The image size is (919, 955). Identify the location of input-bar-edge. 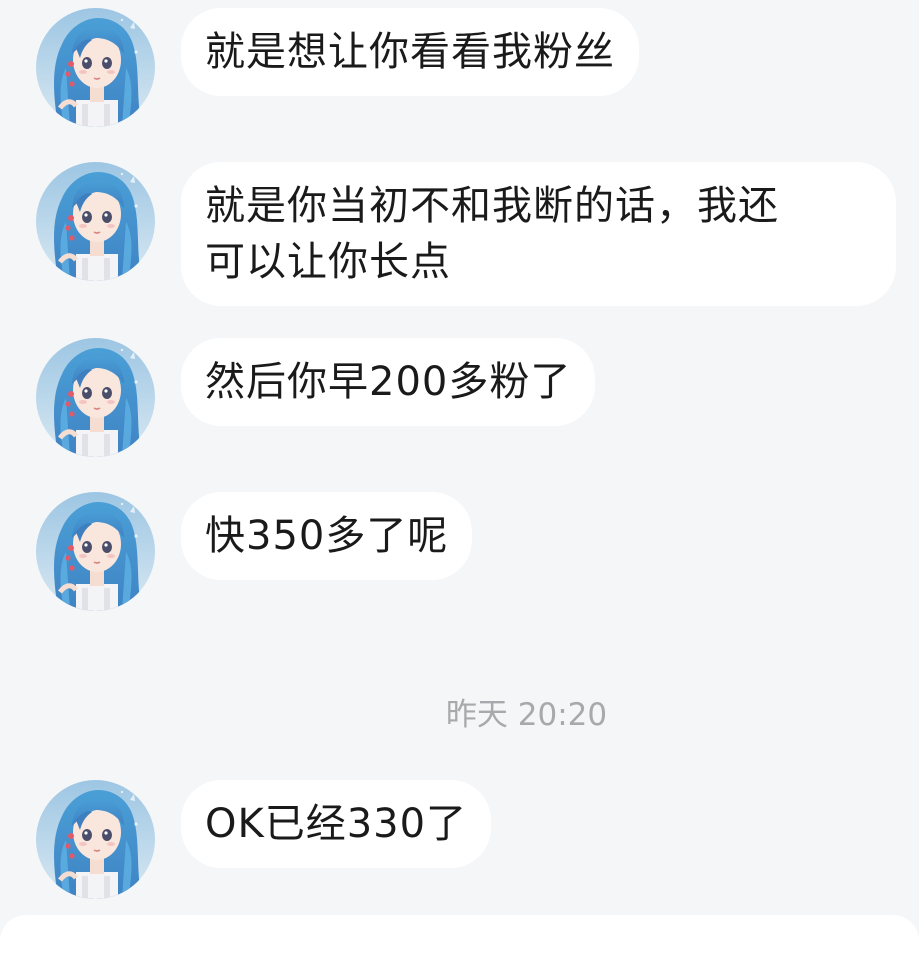
(459, 935).